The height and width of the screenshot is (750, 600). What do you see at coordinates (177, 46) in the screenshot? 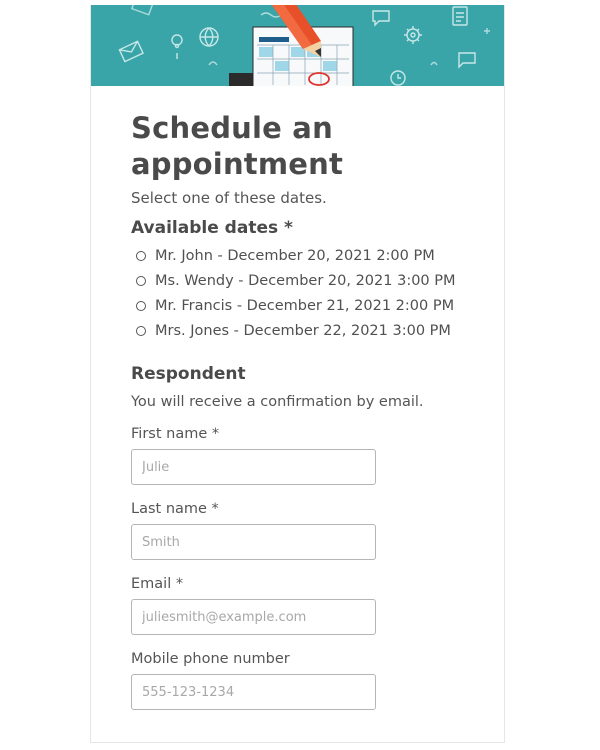
I see `location-pin-icon` at bounding box center [177, 46].